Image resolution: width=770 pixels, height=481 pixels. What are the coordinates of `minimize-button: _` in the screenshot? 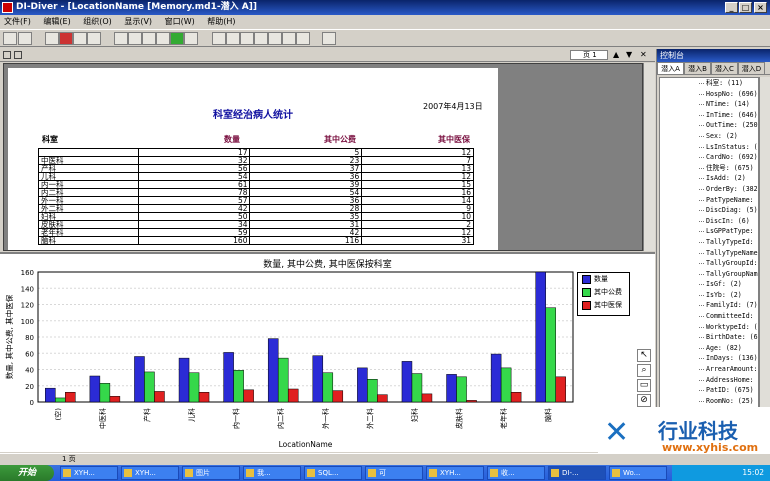 It's located at (731, 7).